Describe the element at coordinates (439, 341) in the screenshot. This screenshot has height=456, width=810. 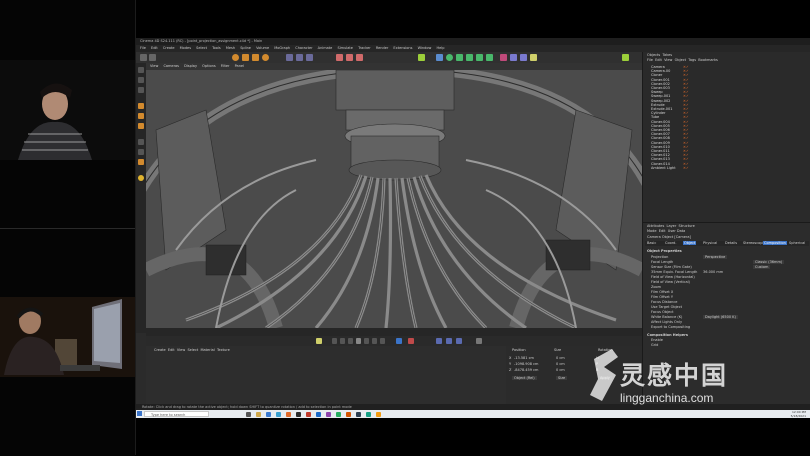
I see `key-position-icon` at that location.